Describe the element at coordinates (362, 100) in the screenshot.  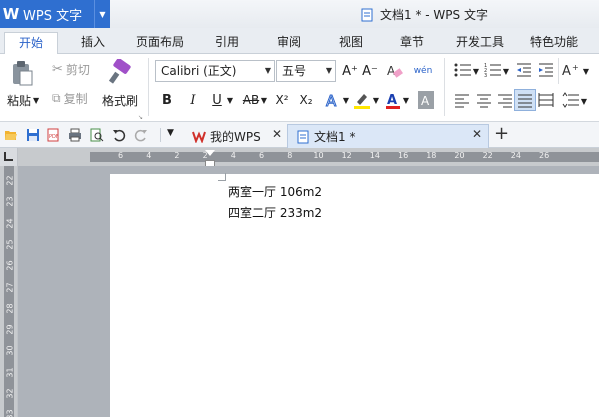
I see `highlight-icon` at that location.